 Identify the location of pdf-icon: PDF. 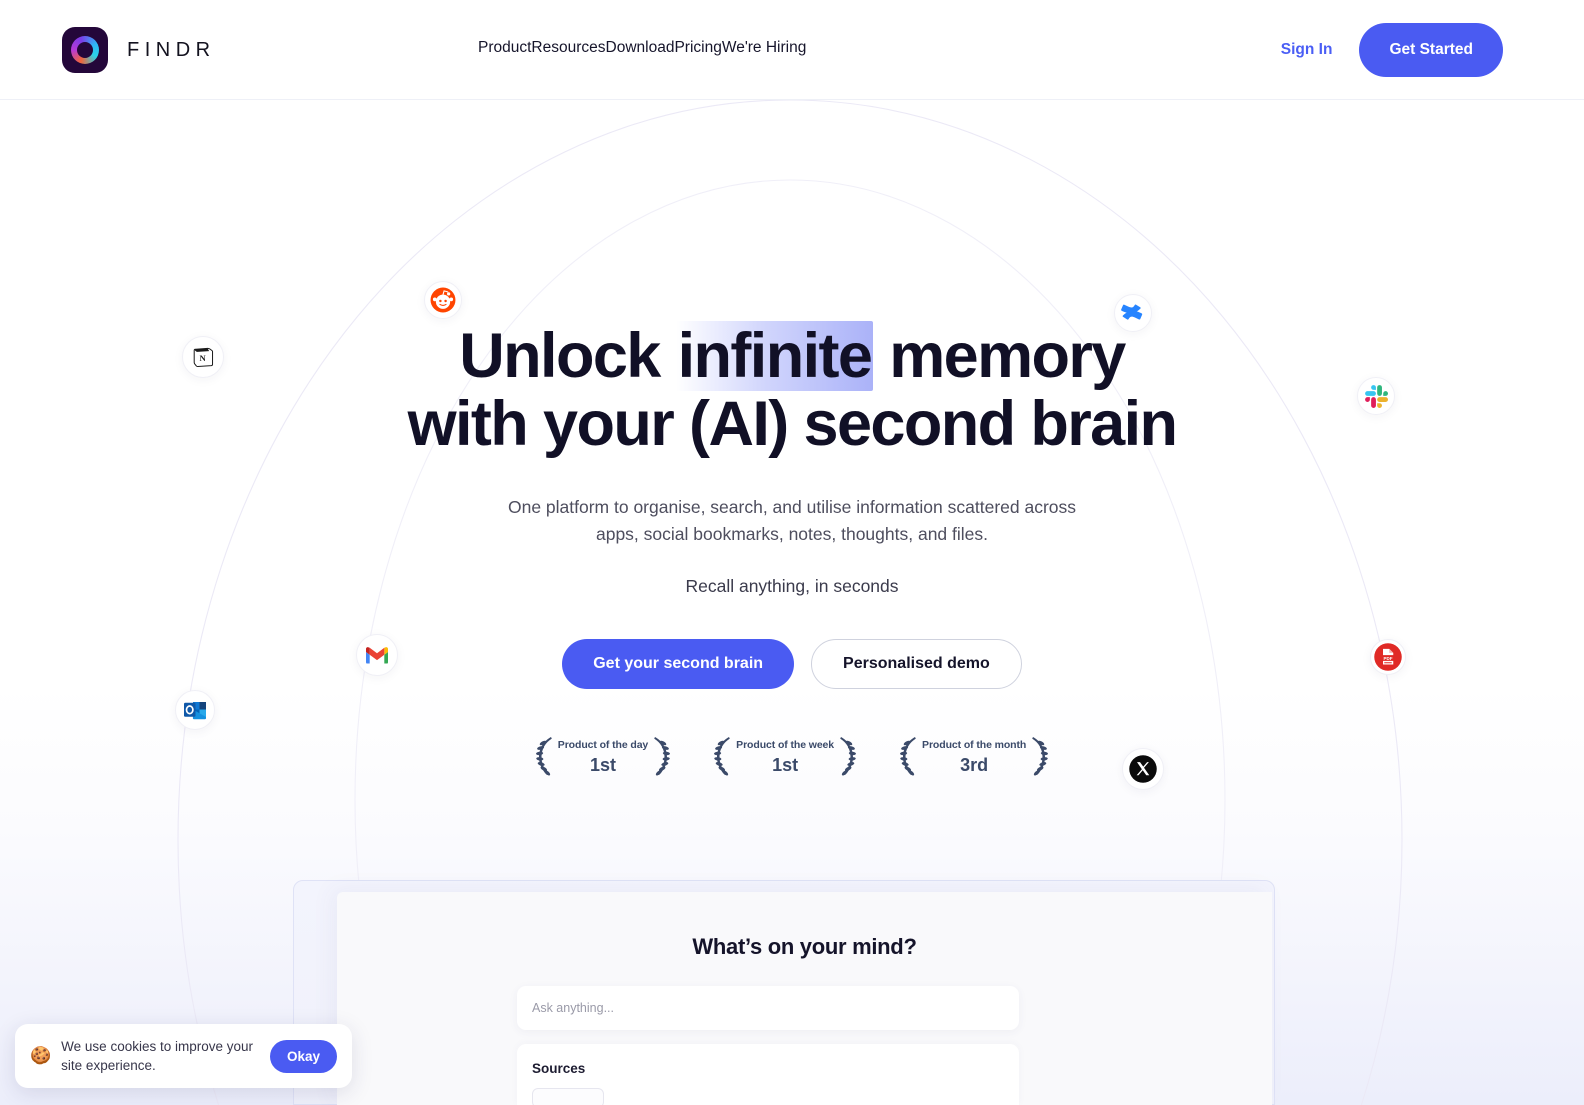
(1388, 657).